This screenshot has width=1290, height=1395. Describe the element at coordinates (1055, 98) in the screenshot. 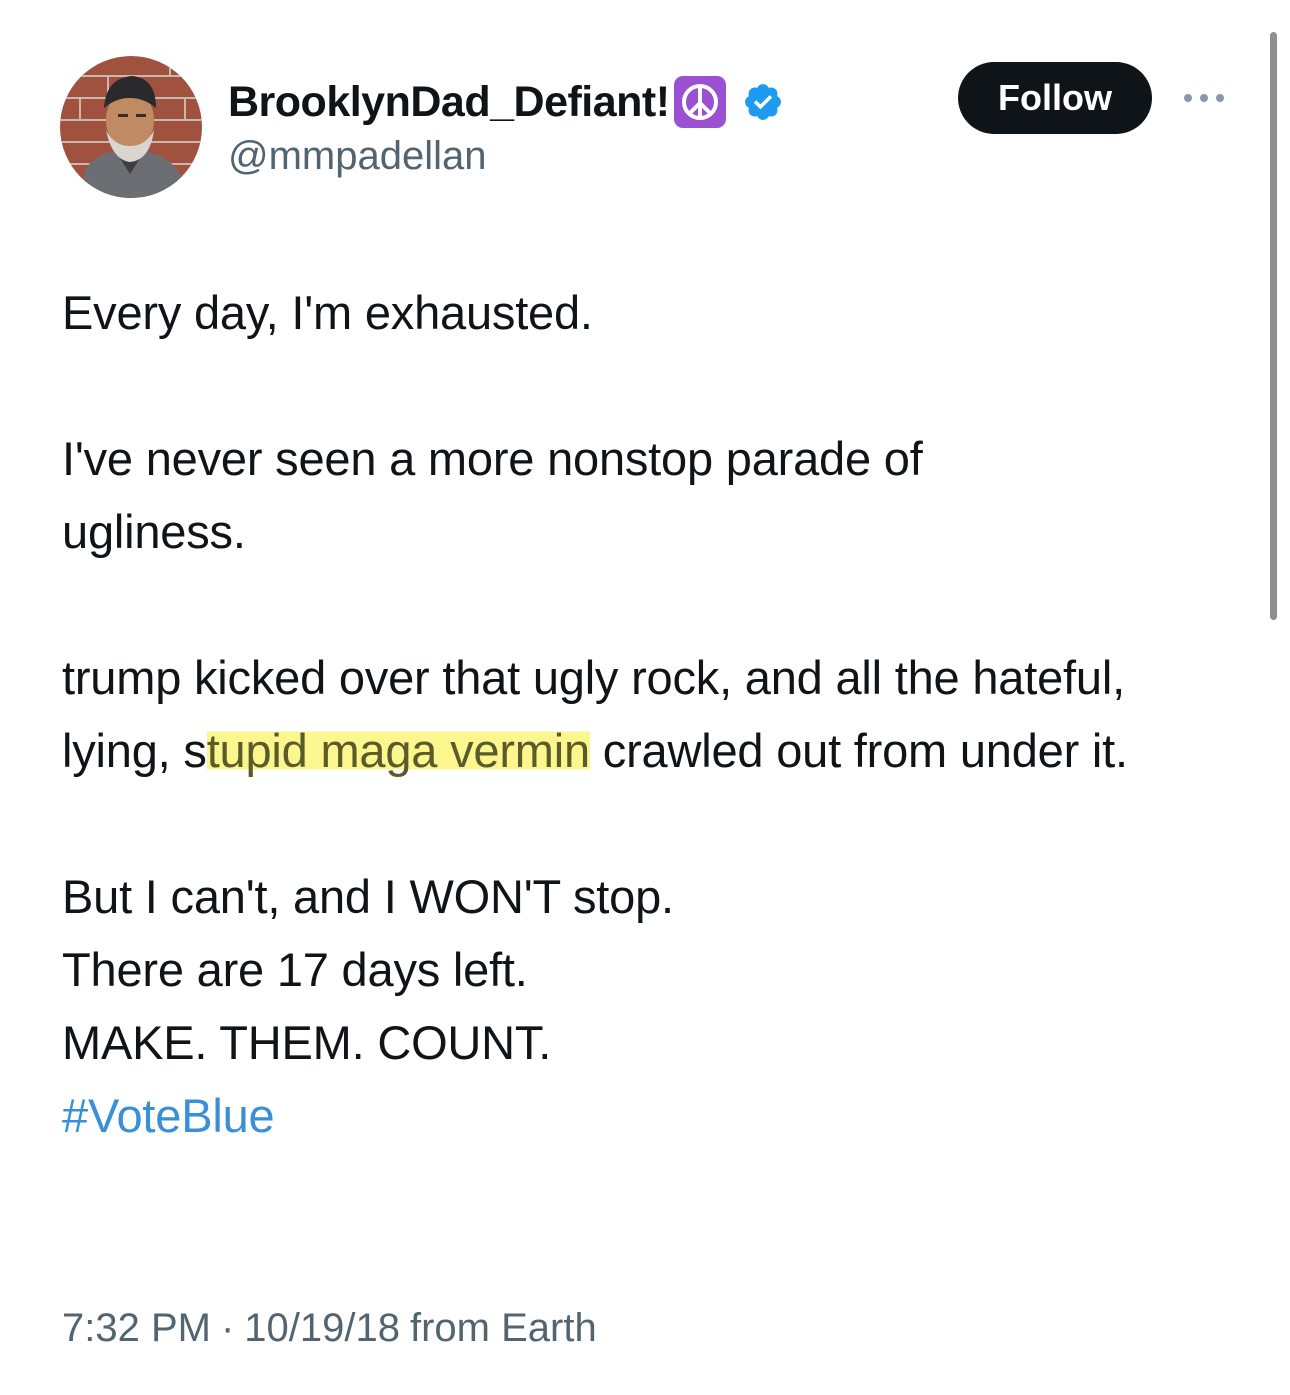

I see `follow-button: Follow` at that location.